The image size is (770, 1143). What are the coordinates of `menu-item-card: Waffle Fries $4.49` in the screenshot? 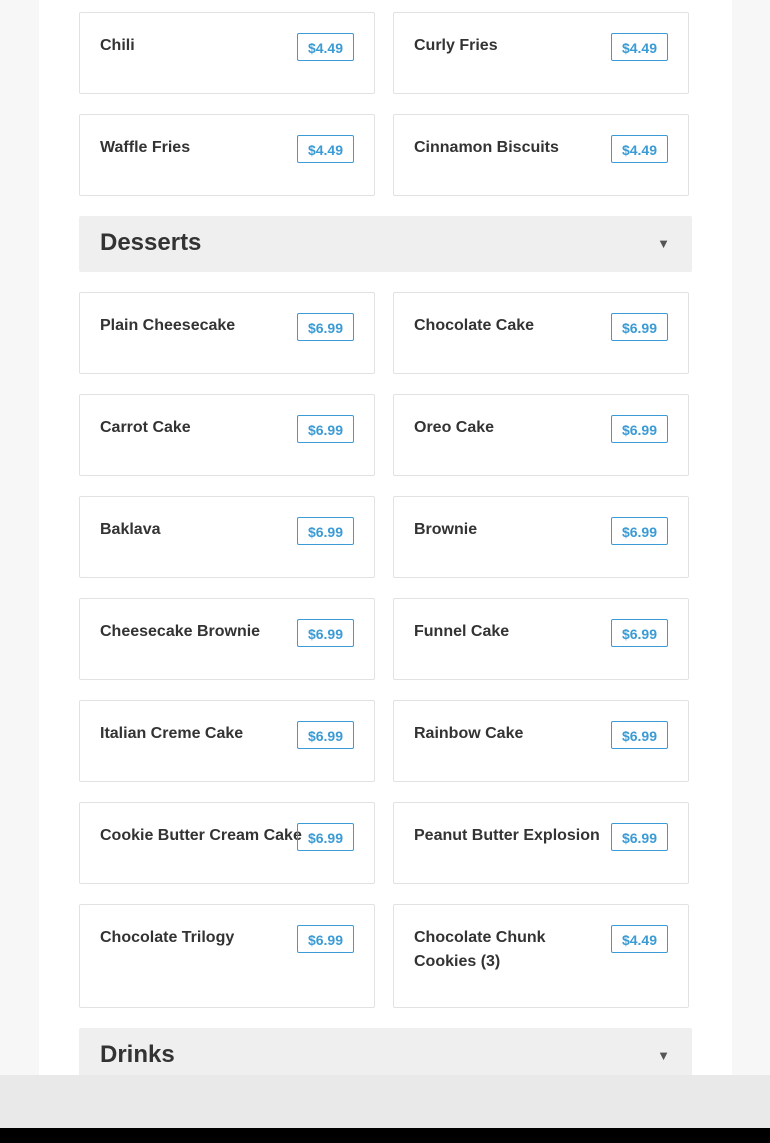 It's located at (227, 155).